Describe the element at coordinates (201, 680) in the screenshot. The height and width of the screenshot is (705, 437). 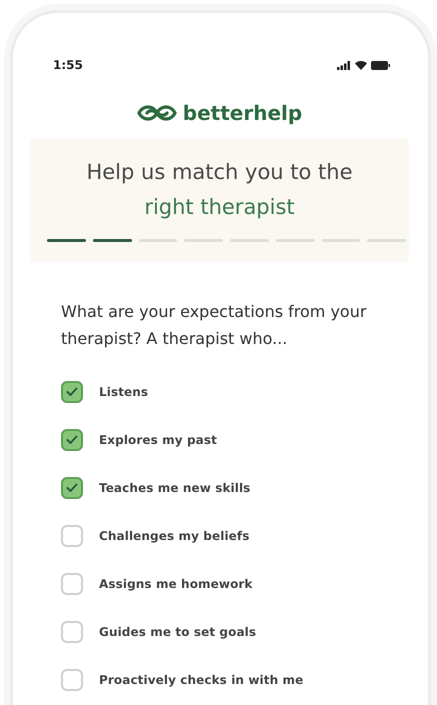
I see `option-label: Proactively checks in with me` at that location.